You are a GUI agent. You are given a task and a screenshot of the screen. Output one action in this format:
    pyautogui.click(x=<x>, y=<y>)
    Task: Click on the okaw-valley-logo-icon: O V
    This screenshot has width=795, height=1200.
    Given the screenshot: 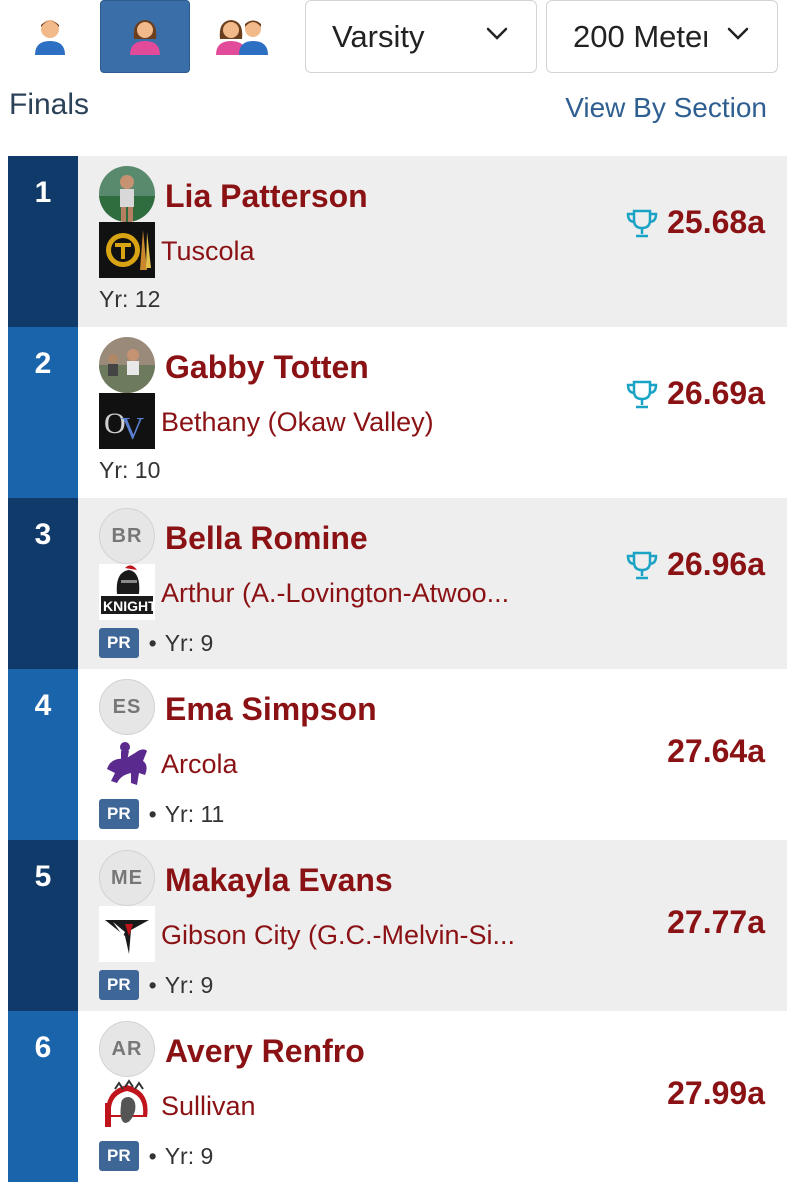 What is the action you would take?
    pyautogui.click(x=127, y=421)
    